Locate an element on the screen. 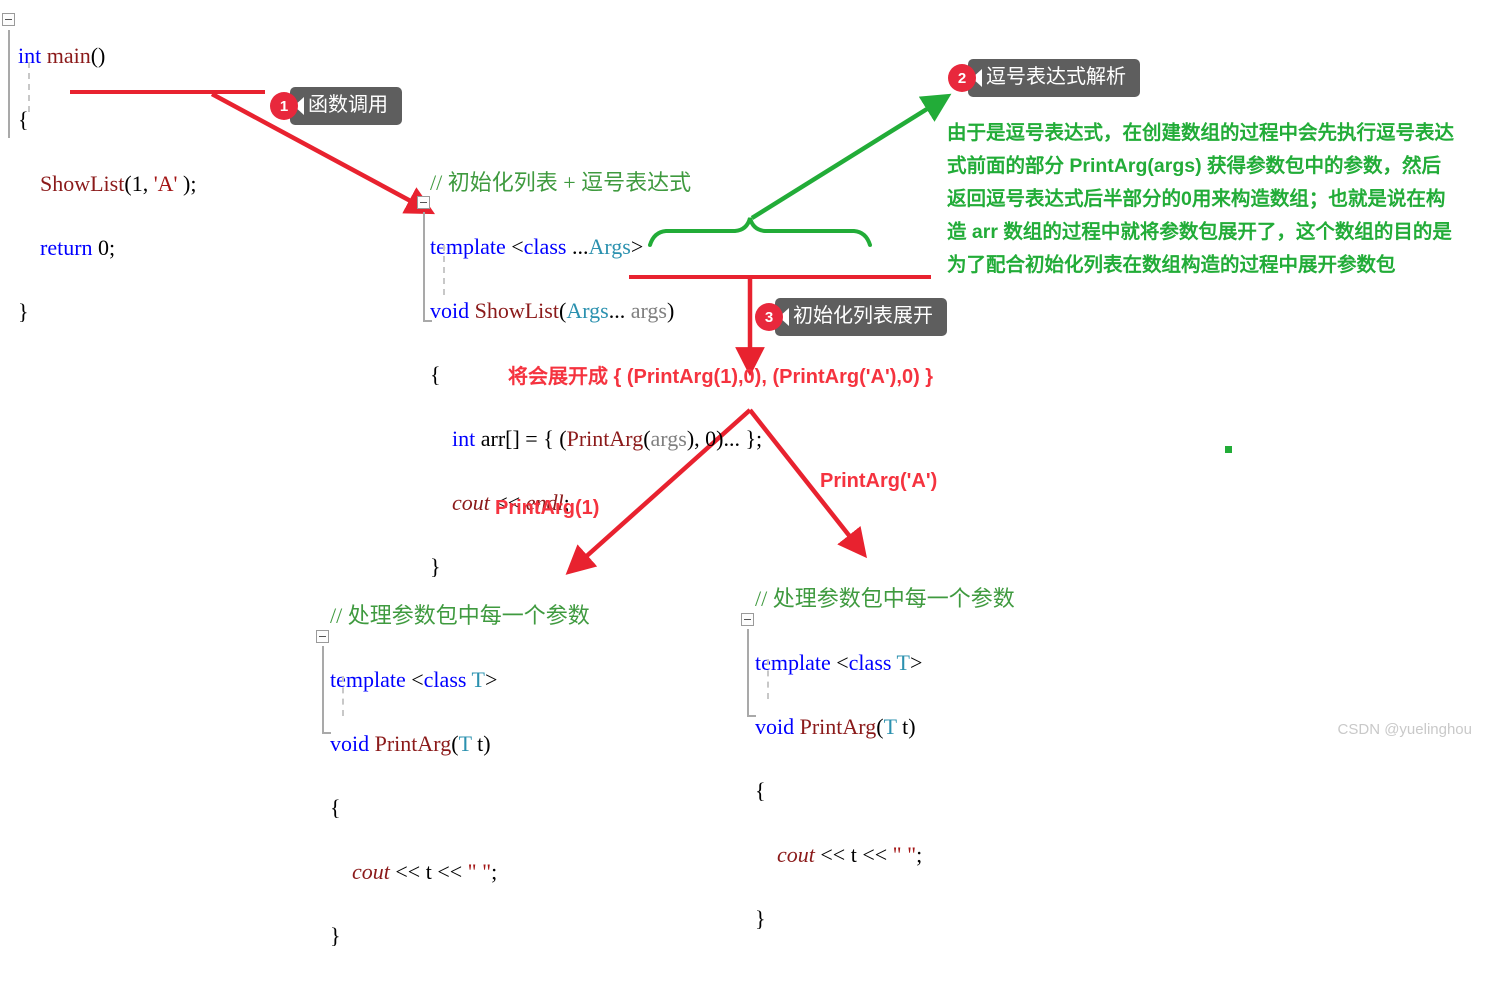  green-dot-artifact is located at coordinates (1228, 449).